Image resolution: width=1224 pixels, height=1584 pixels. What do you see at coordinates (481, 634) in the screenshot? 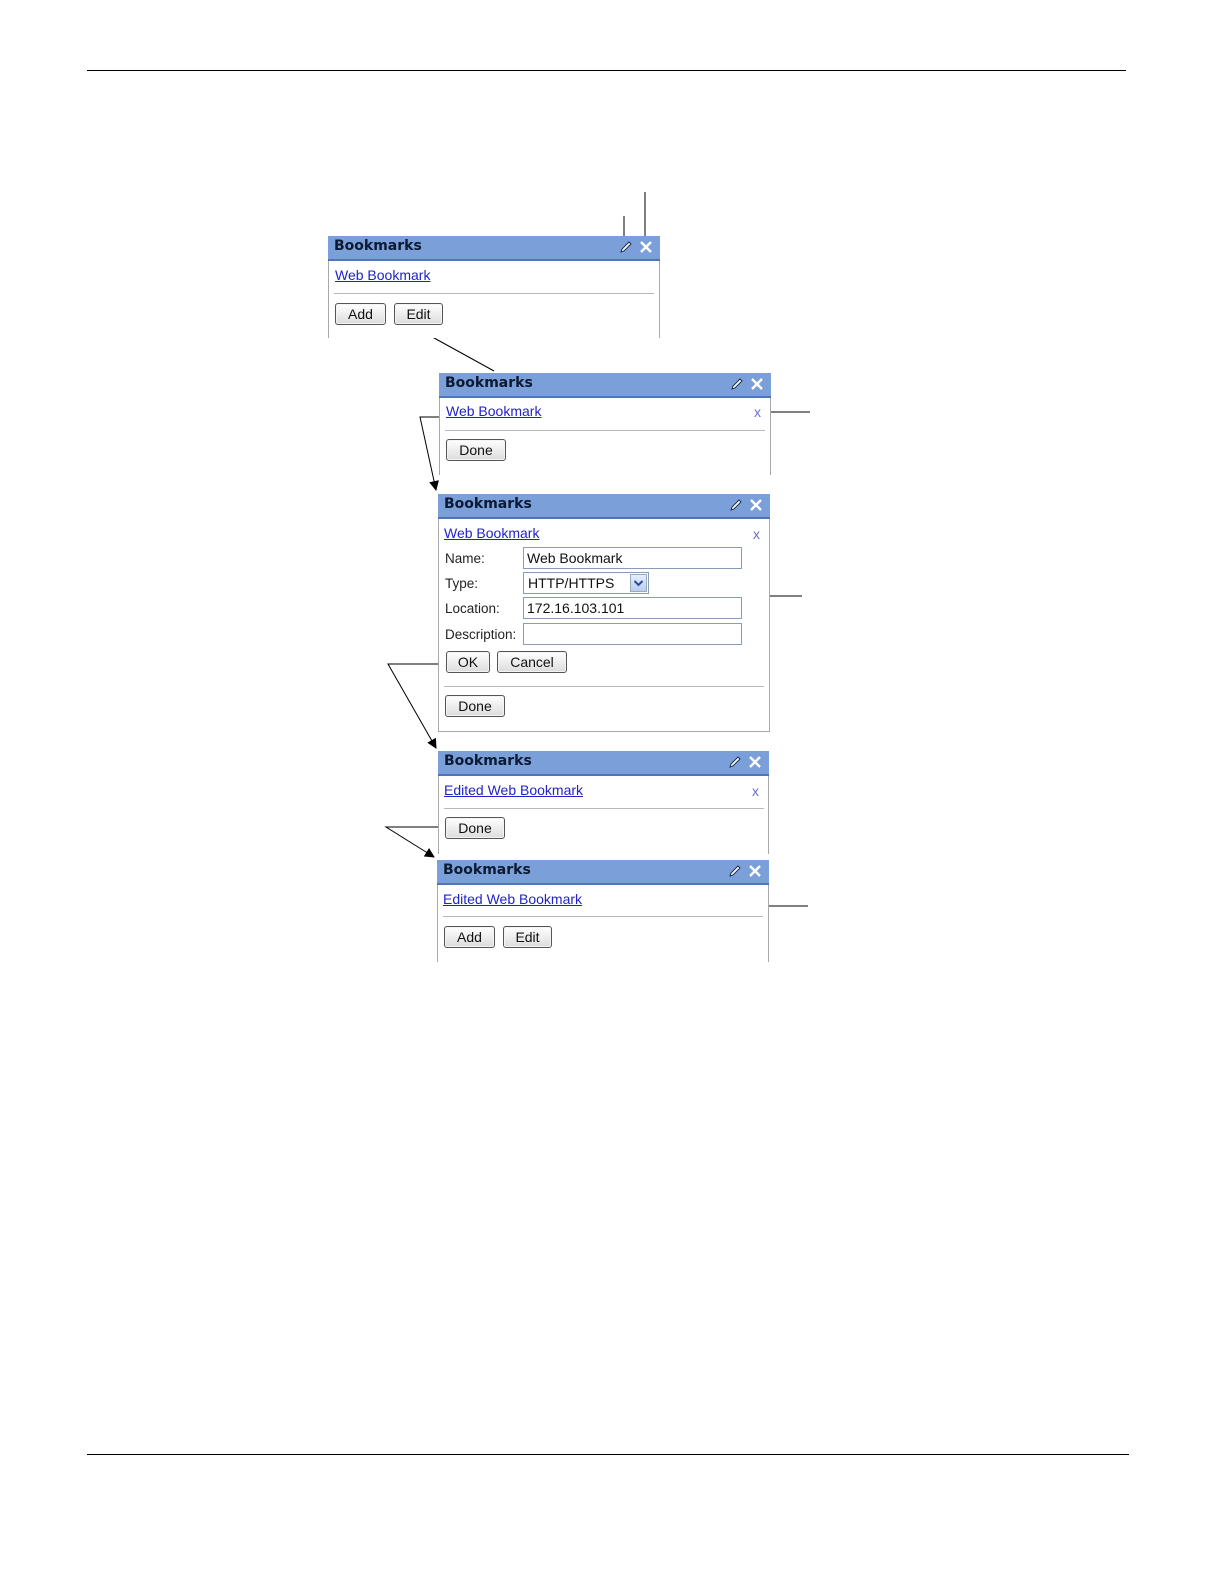
I see `description-label: Description:` at bounding box center [481, 634].